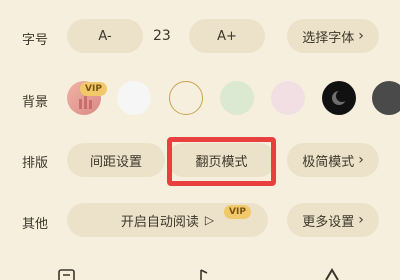  What do you see at coordinates (328, 222) in the screenshot?
I see `more-settings-label: 更多设置` at bounding box center [328, 222].